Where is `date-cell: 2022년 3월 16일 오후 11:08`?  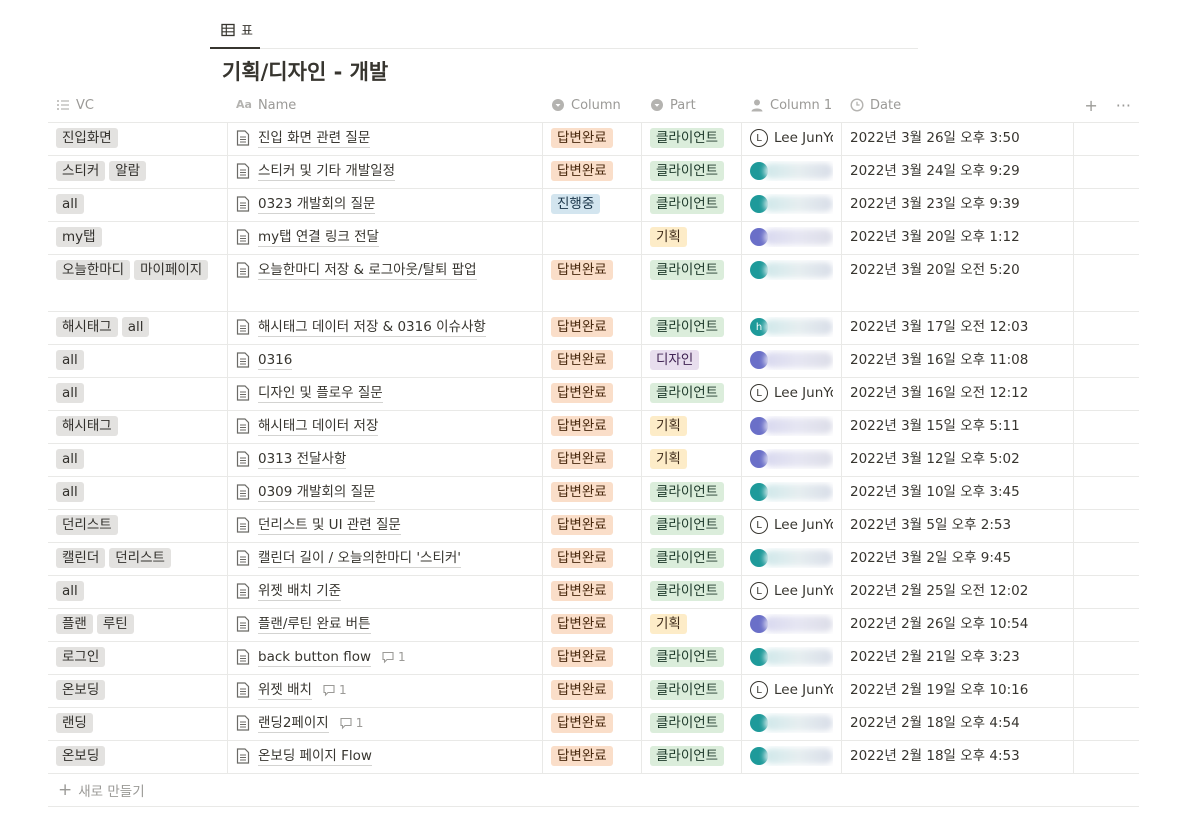 date-cell: 2022년 3월 16일 오후 11:08 is located at coordinates (958, 361).